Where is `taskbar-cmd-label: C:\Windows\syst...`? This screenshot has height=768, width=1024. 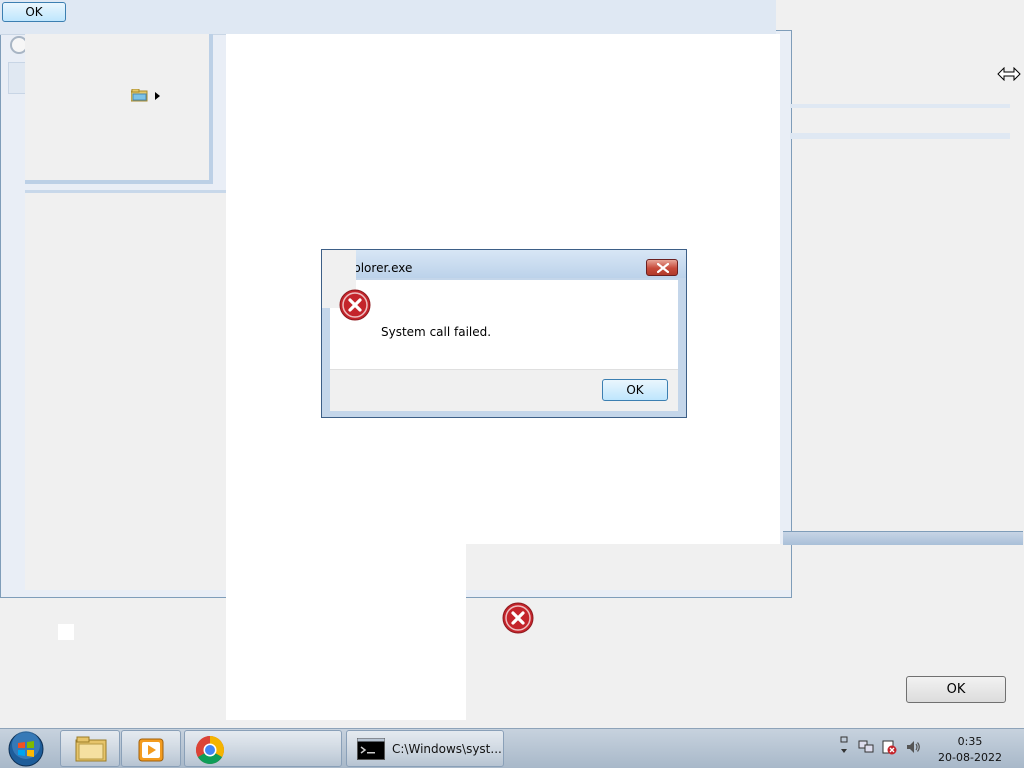
taskbar-cmd-label: C:\Windows\syst... is located at coordinates (447, 749).